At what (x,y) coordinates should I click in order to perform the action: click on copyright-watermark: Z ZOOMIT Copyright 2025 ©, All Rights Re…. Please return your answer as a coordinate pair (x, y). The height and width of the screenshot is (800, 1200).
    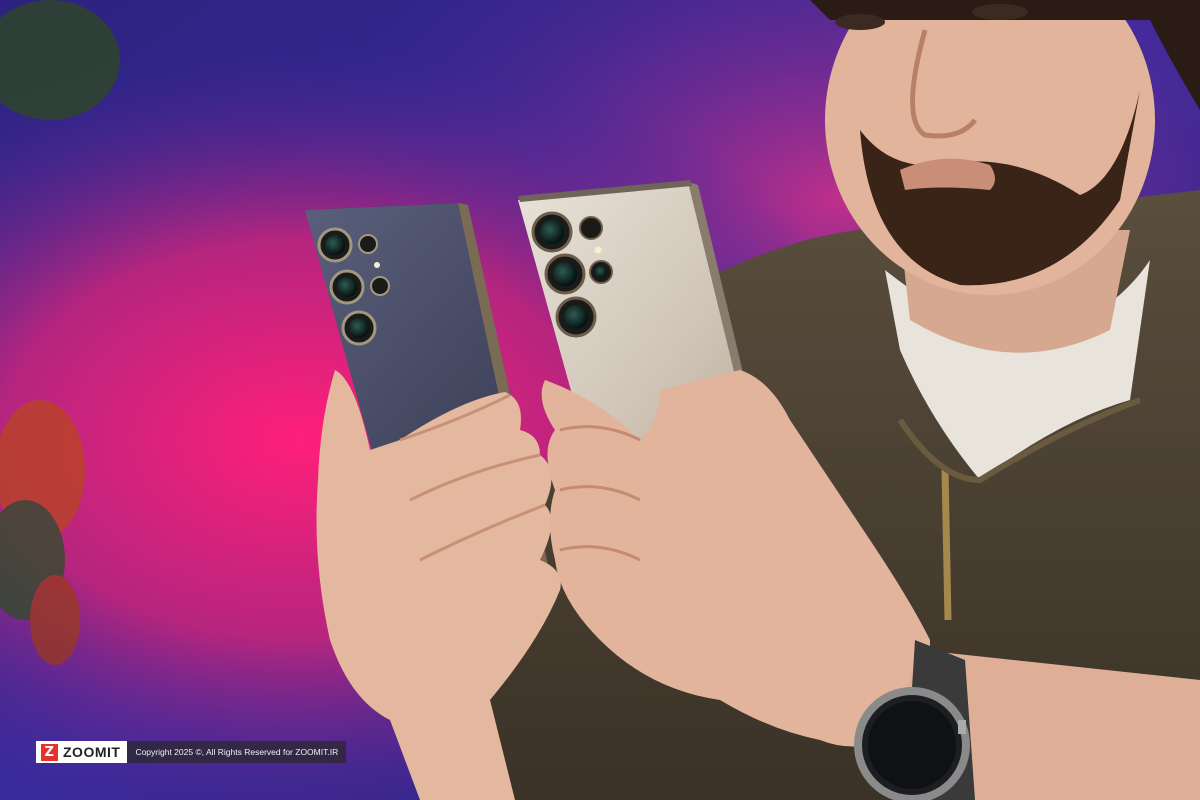
    Looking at the image, I should click on (191, 752).